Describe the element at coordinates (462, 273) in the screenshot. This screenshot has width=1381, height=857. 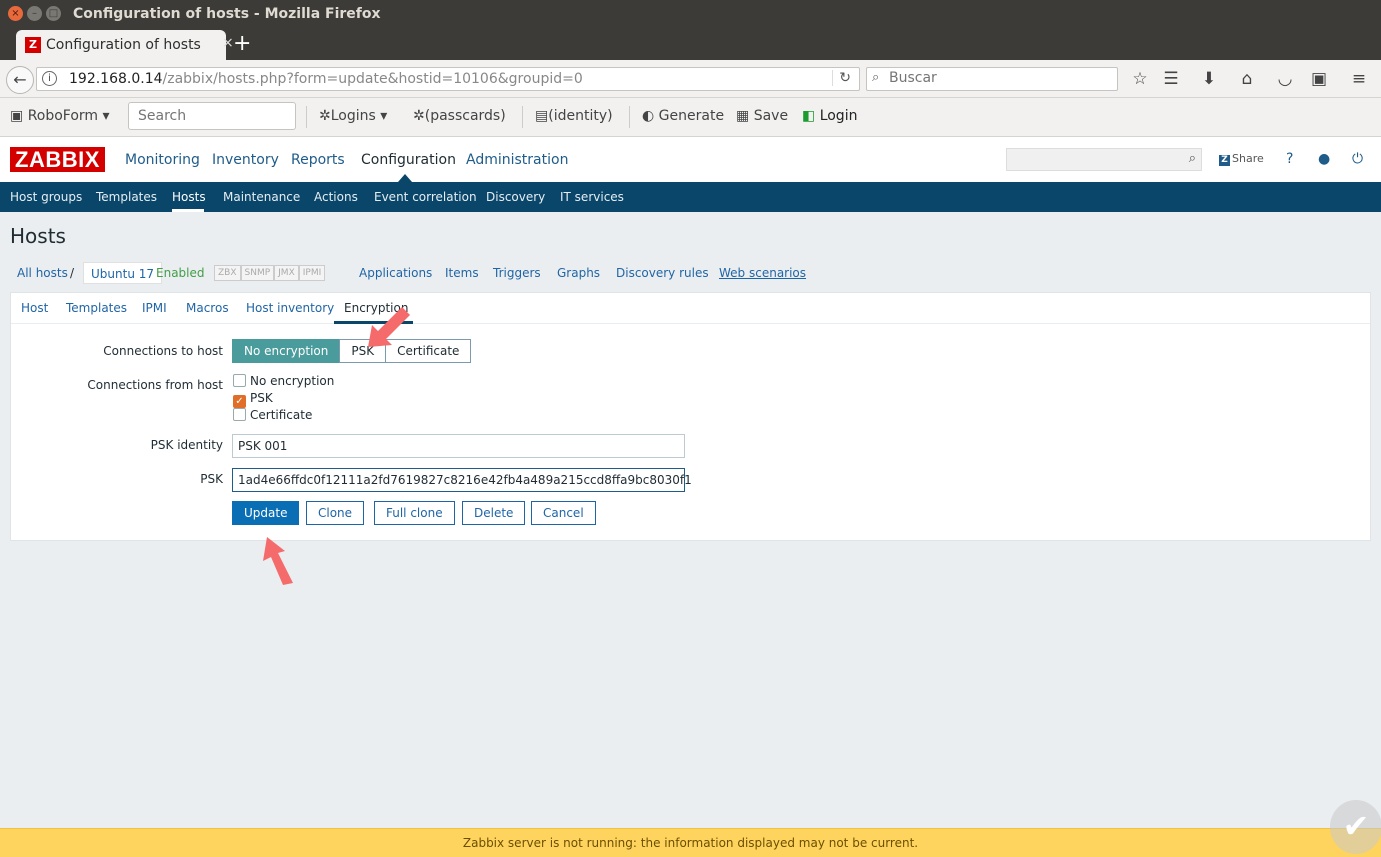
I see `link-items: Items` at that location.